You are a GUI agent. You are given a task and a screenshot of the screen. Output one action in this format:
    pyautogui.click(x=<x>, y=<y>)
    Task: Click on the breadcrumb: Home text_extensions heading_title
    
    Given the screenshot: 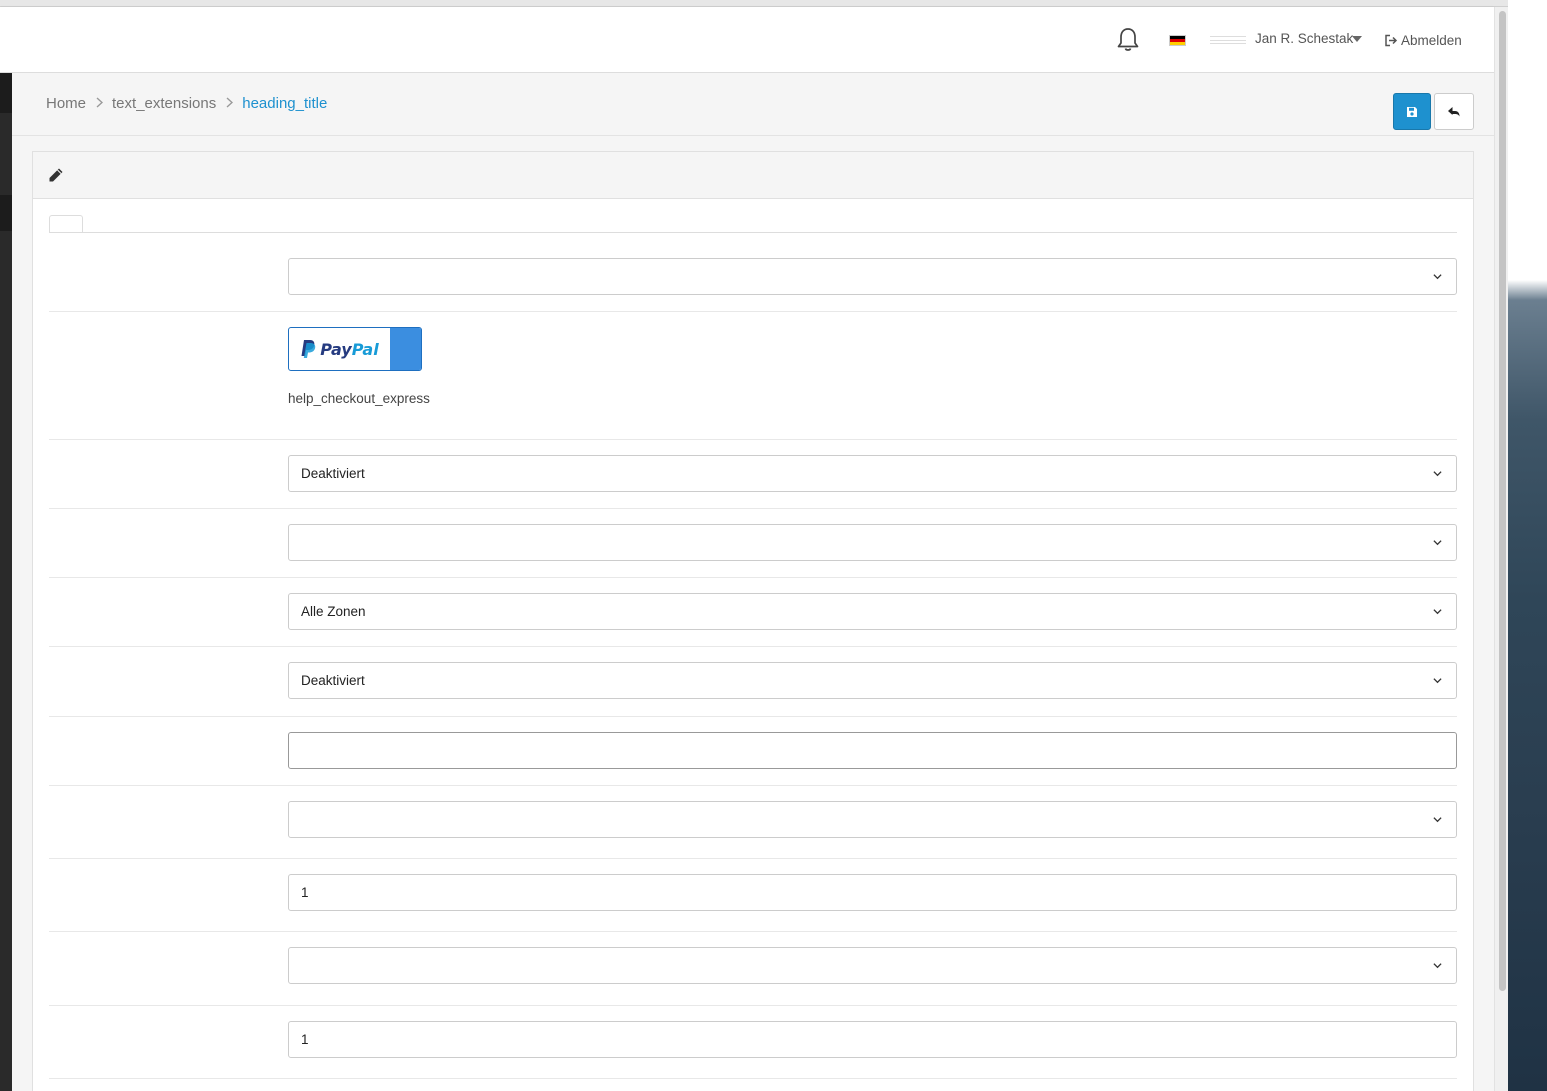 What is the action you would take?
    pyautogui.click(x=186, y=103)
    